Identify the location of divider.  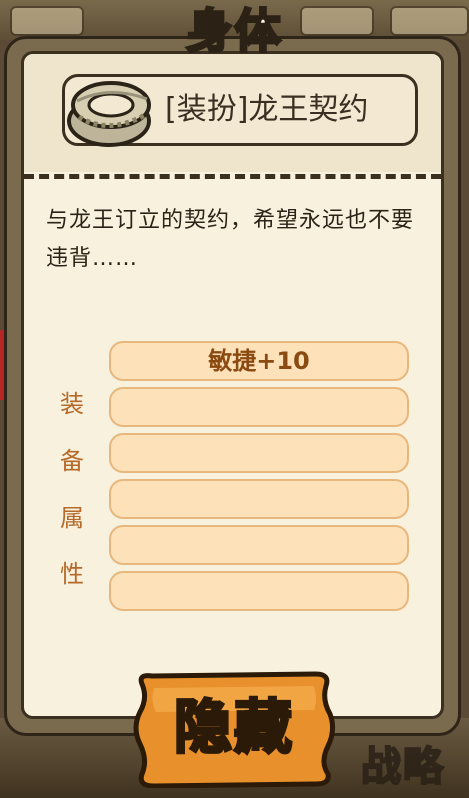
(232, 176).